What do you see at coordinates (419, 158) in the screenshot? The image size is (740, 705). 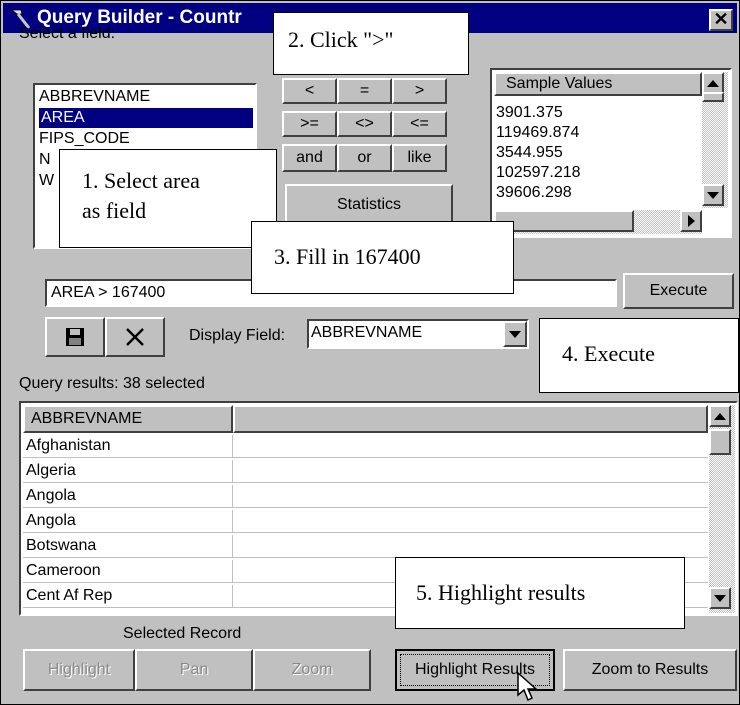 I see `operator-like-button: like` at bounding box center [419, 158].